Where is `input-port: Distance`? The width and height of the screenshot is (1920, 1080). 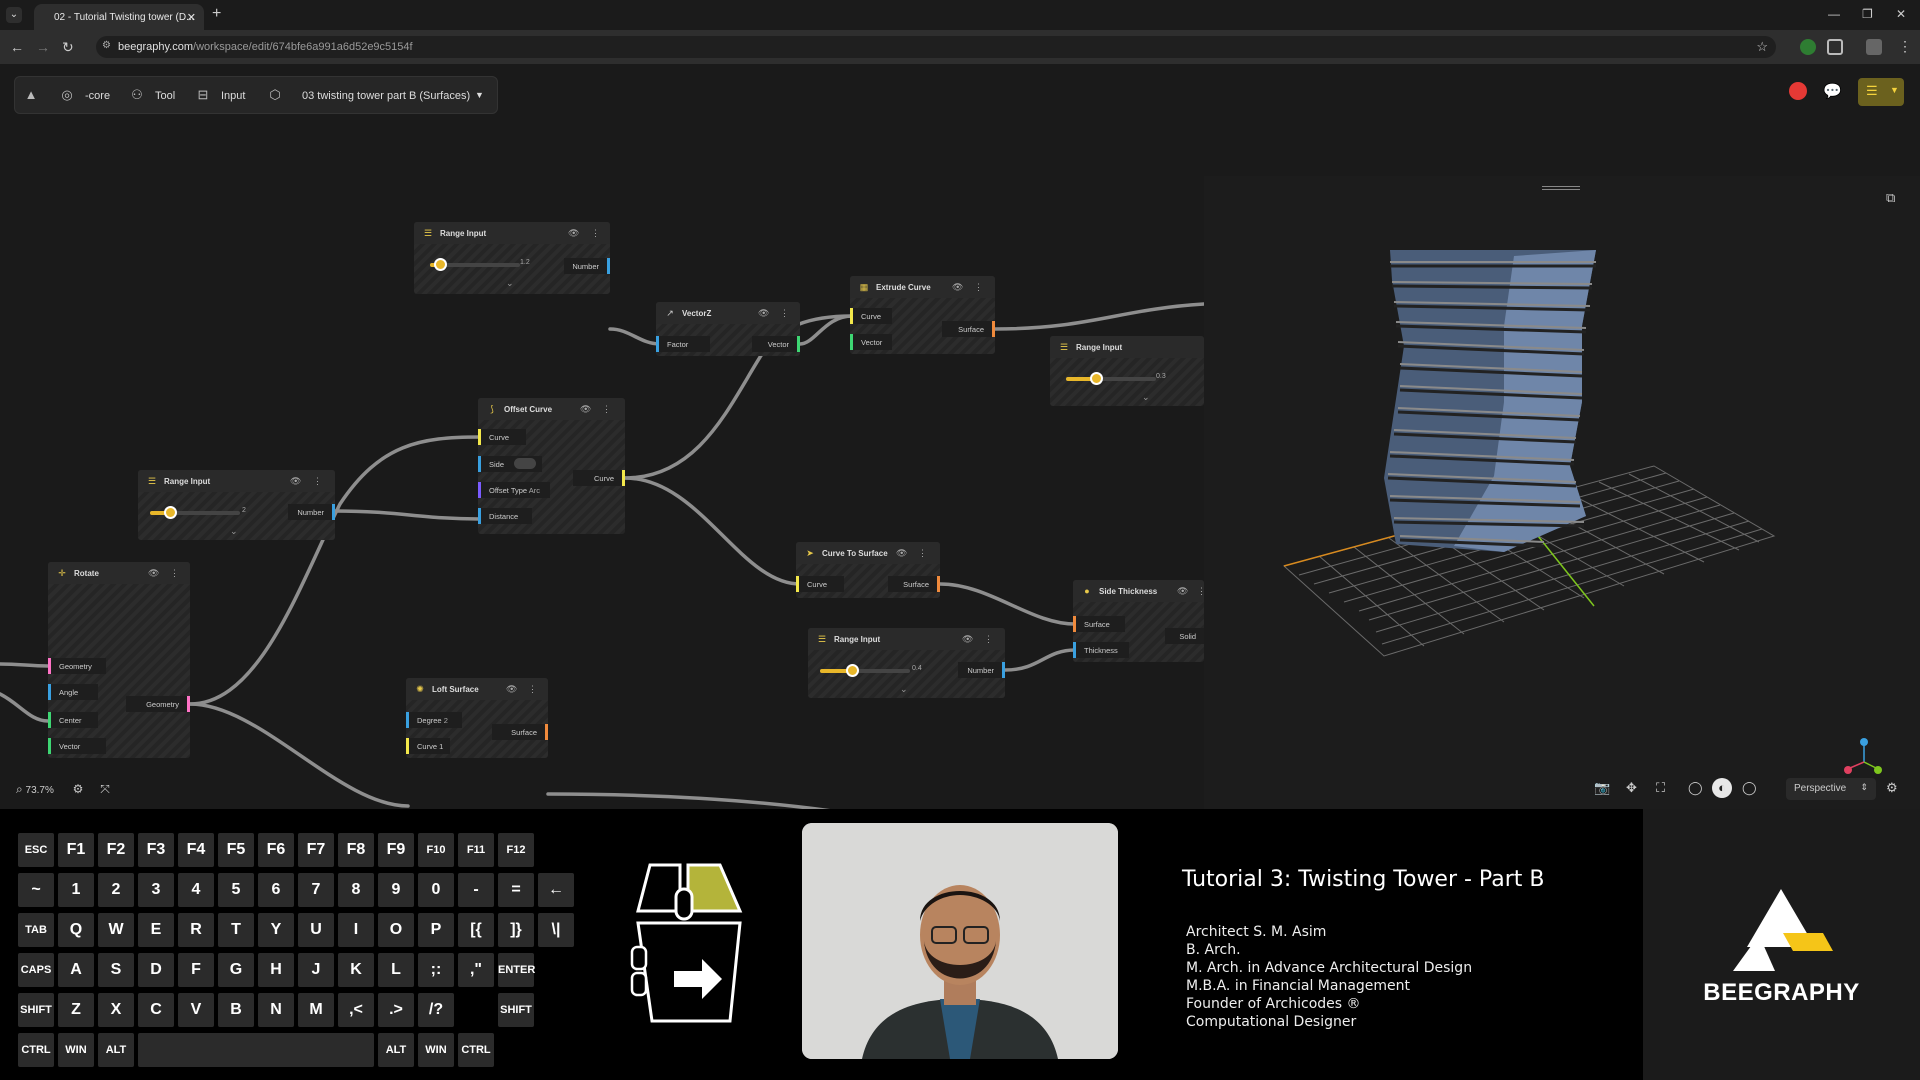
input-port: Distance is located at coordinates (505, 516).